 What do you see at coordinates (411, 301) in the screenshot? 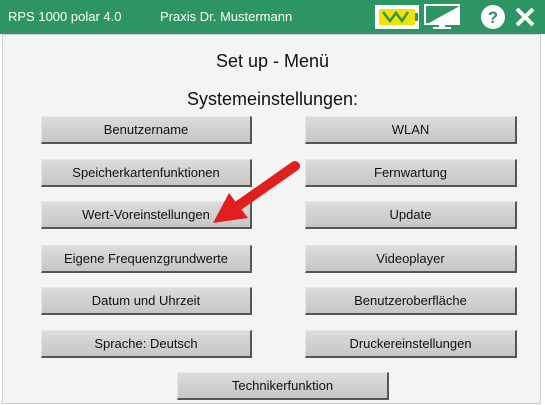
I see `benutzeroberflaeche-button: Benutzeroberfläche` at bounding box center [411, 301].